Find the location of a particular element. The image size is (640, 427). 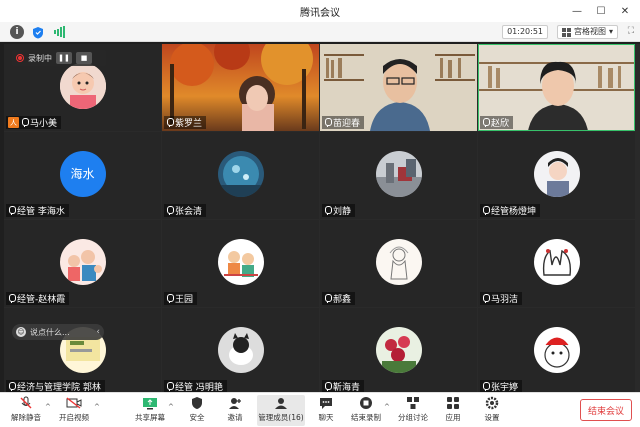

unmute-button: 解除静音 is located at coordinates (26, 410).